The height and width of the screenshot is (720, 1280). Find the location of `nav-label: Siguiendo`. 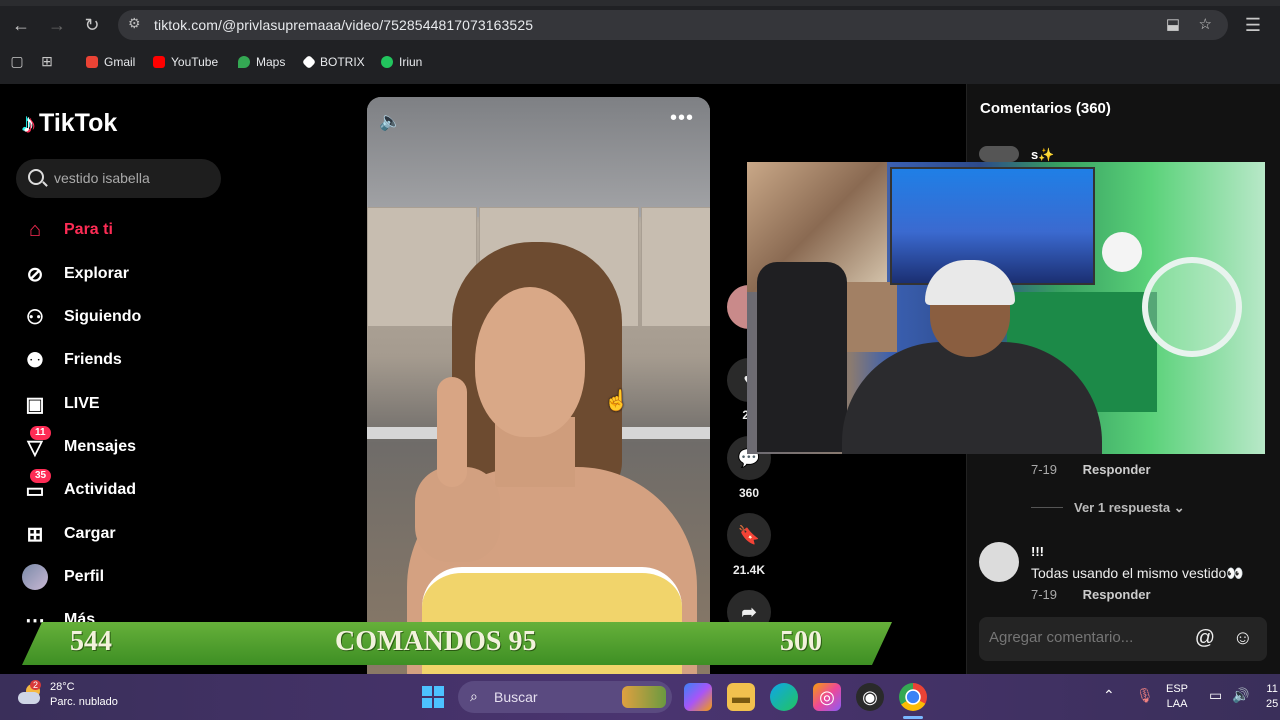

nav-label: Siguiendo is located at coordinates (103, 316).